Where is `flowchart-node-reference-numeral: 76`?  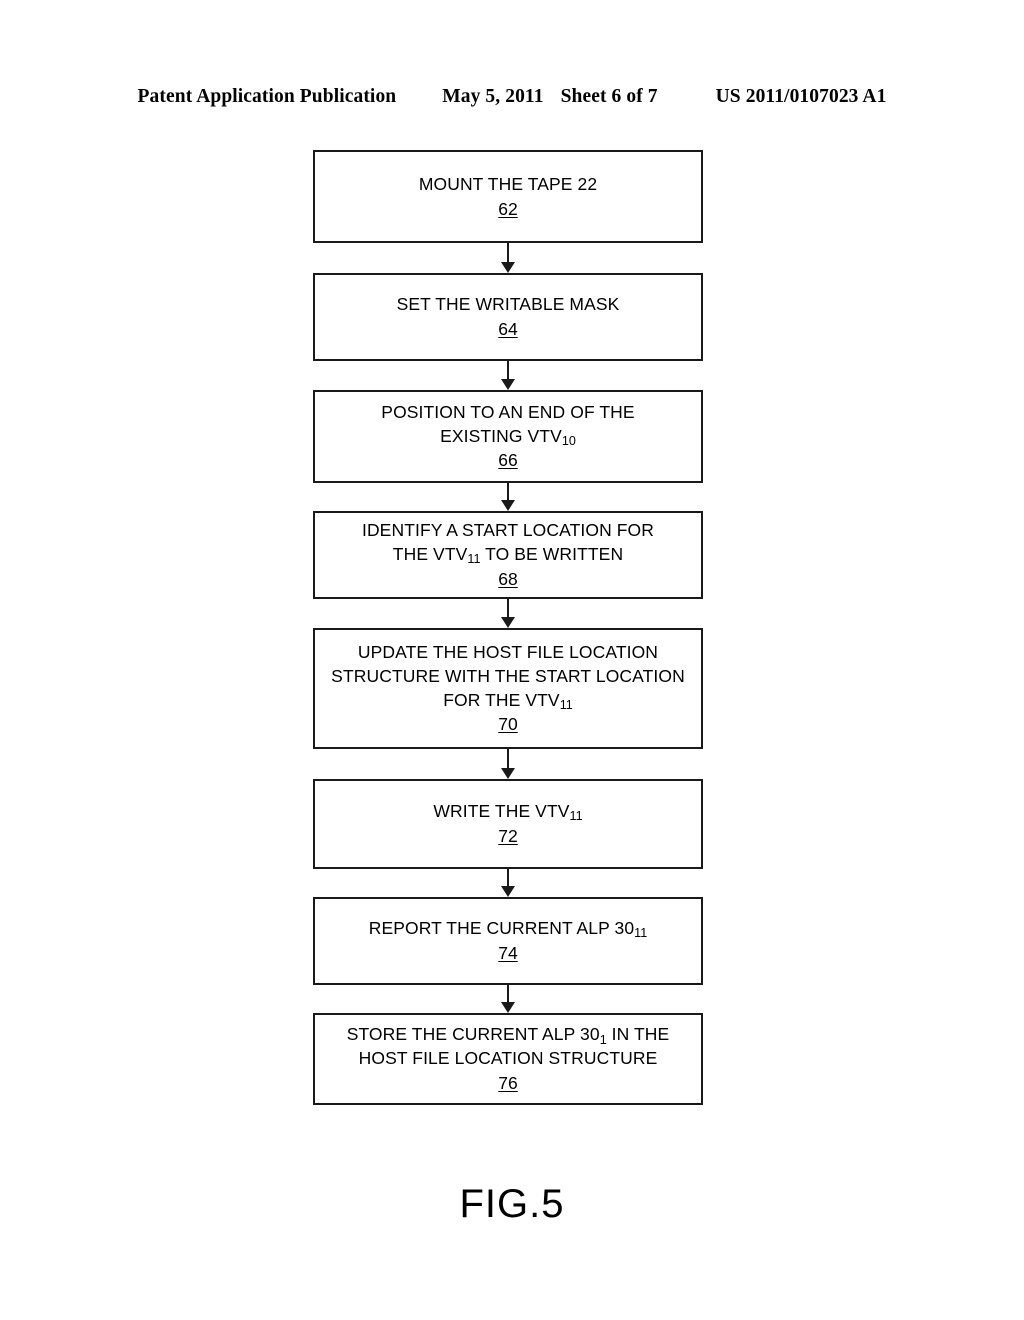 flowchart-node-reference-numeral: 76 is located at coordinates (508, 1082).